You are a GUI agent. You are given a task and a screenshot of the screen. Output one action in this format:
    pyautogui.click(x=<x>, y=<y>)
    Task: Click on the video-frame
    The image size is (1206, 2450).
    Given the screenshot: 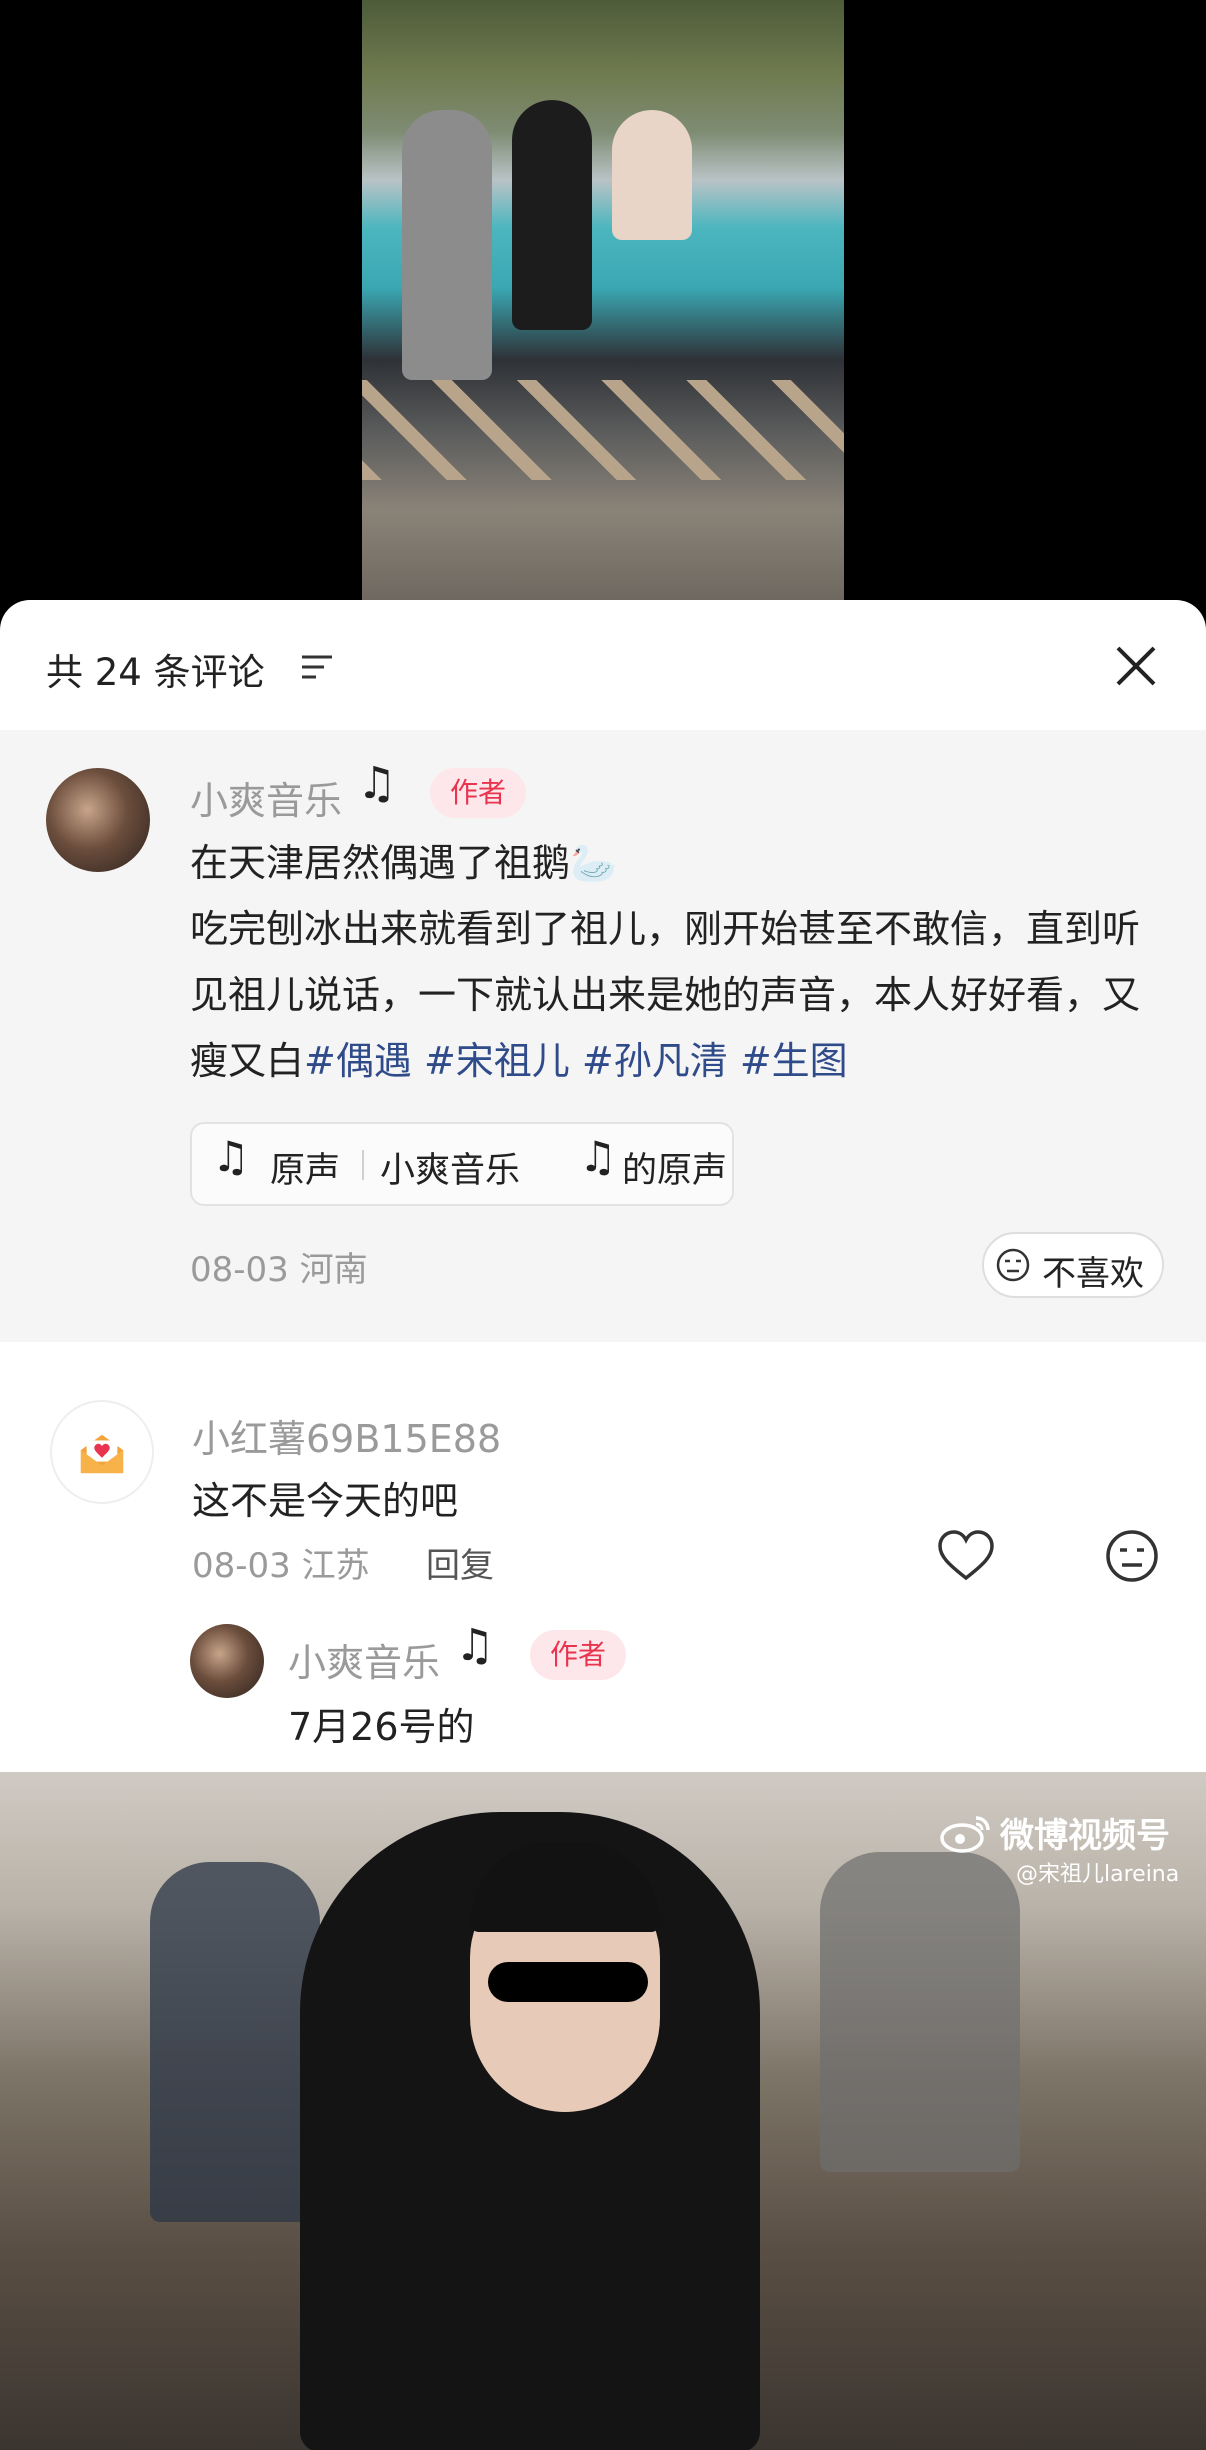 What is the action you would take?
    pyautogui.click(x=603, y=300)
    